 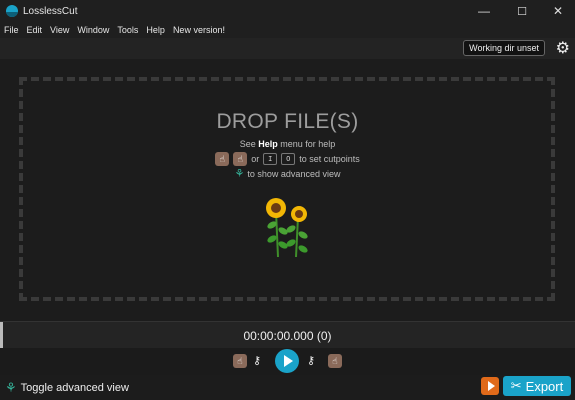 What do you see at coordinates (222, 159) in the screenshot?
I see `set-start-hand-icon: ☝` at bounding box center [222, 159].